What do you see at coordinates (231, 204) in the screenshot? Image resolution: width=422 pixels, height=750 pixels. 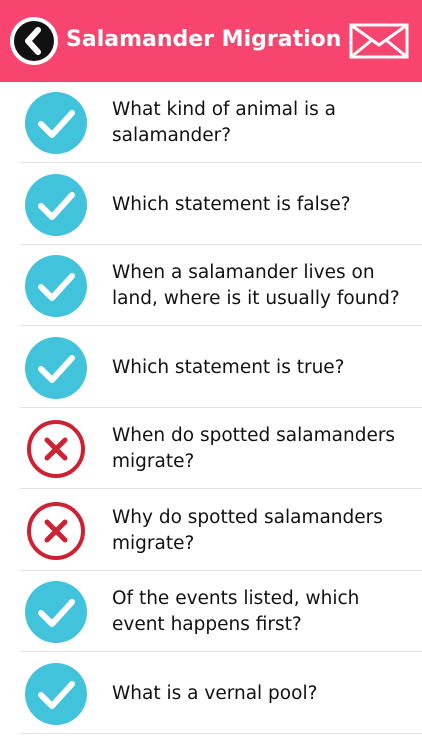 I see `question-text: Which statement is false?` at bounding box center [231, 204].